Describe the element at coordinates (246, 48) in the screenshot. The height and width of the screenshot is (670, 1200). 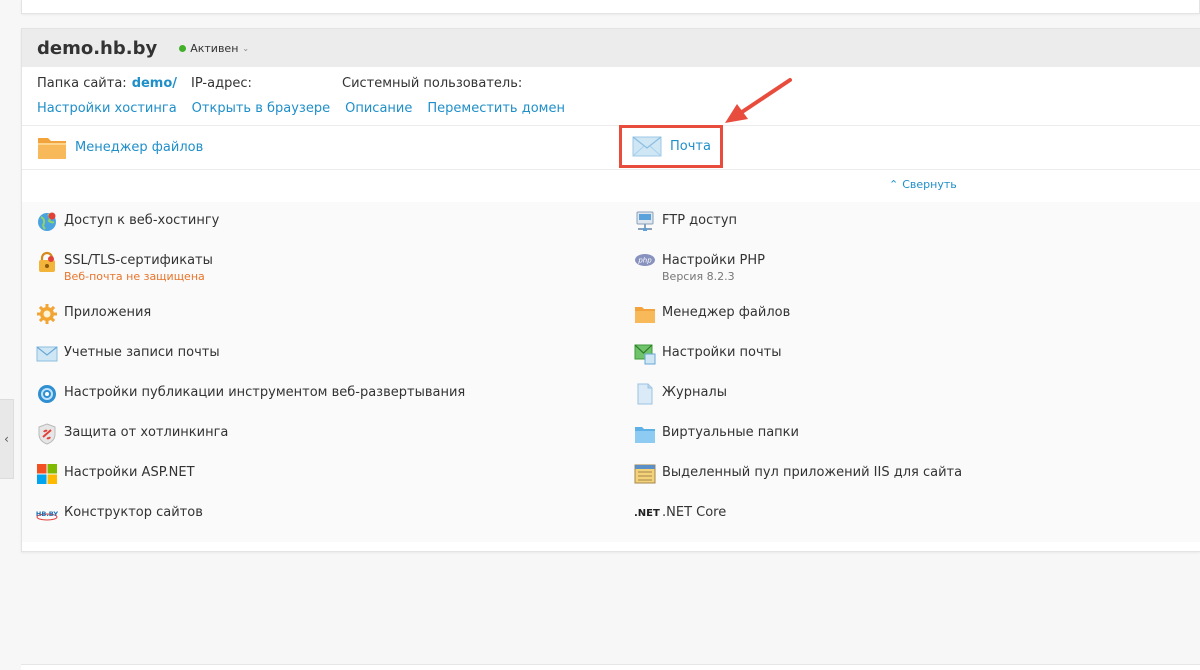
I see `chevron-down-icon: ⌄` at that location.